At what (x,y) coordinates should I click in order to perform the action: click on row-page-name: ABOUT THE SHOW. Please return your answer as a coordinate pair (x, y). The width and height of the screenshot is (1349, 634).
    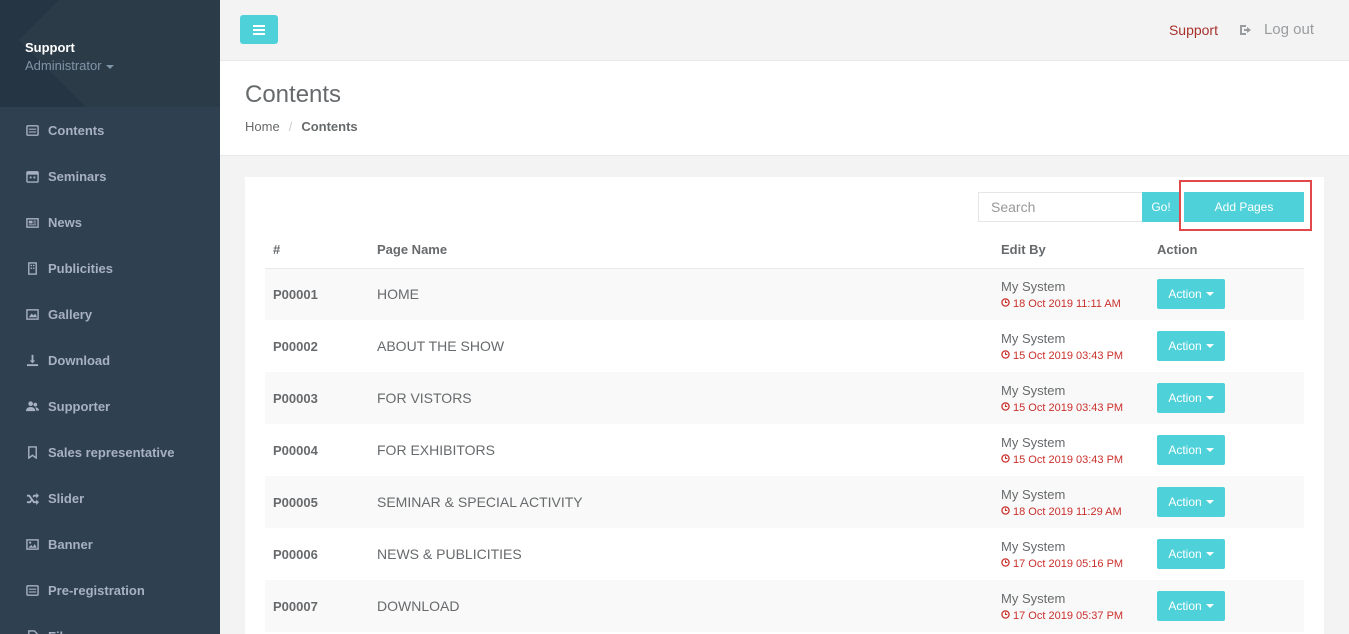
    Looking at the image, I should click on (441, 346).